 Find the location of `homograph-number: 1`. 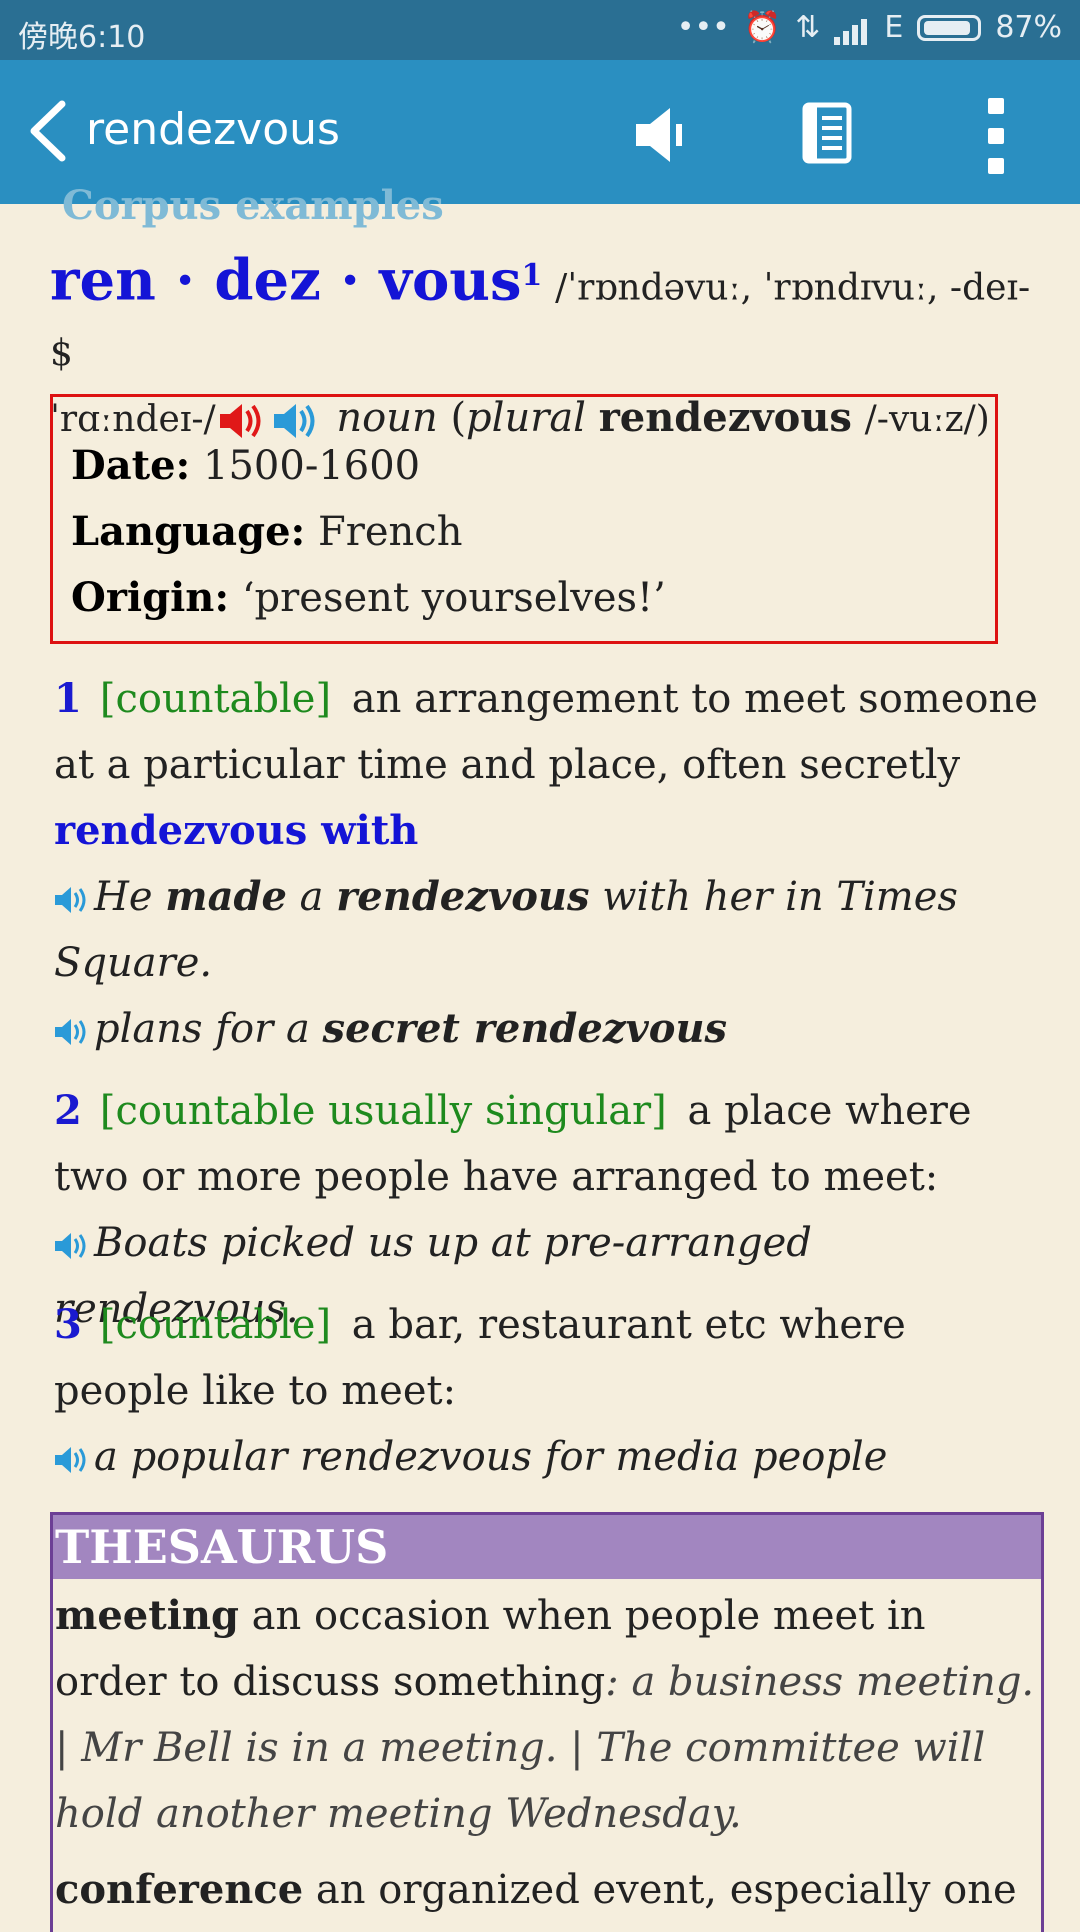

homograph-number: 1 is located at coordinates (532, 275).